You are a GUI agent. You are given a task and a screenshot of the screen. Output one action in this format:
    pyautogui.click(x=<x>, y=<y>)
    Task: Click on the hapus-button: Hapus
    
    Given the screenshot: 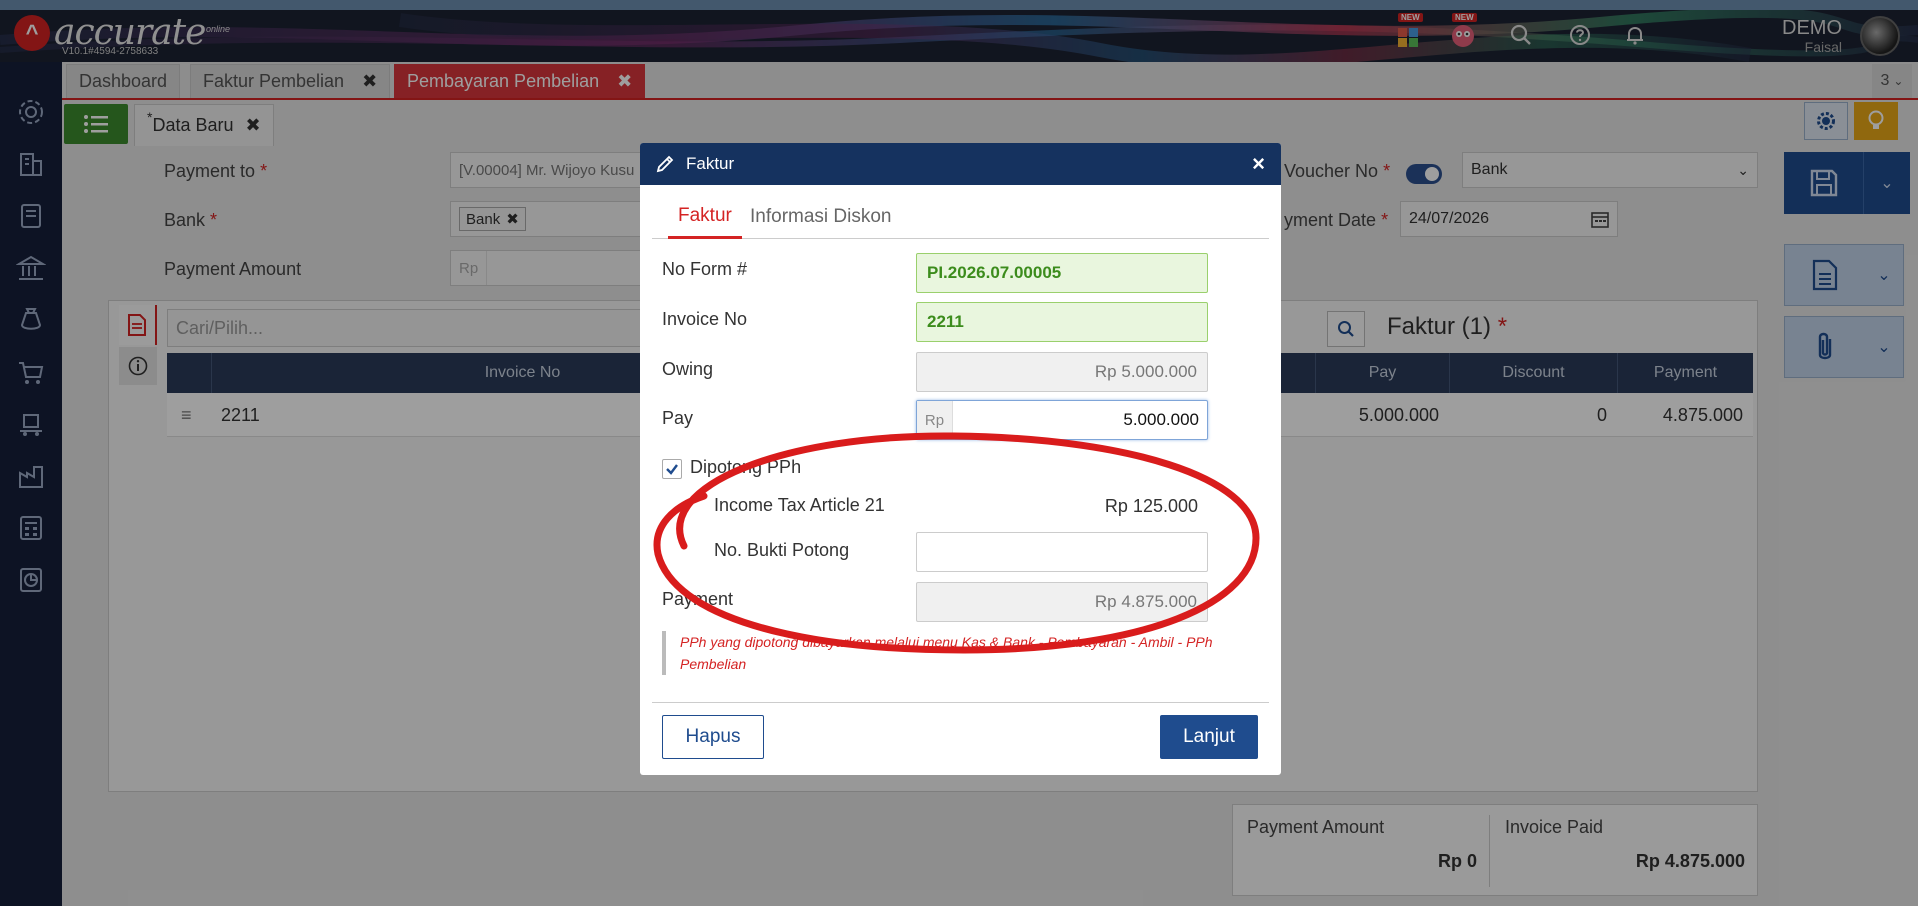 What is the action you would take?
    pyautogui.click(x=713, y=737)
    